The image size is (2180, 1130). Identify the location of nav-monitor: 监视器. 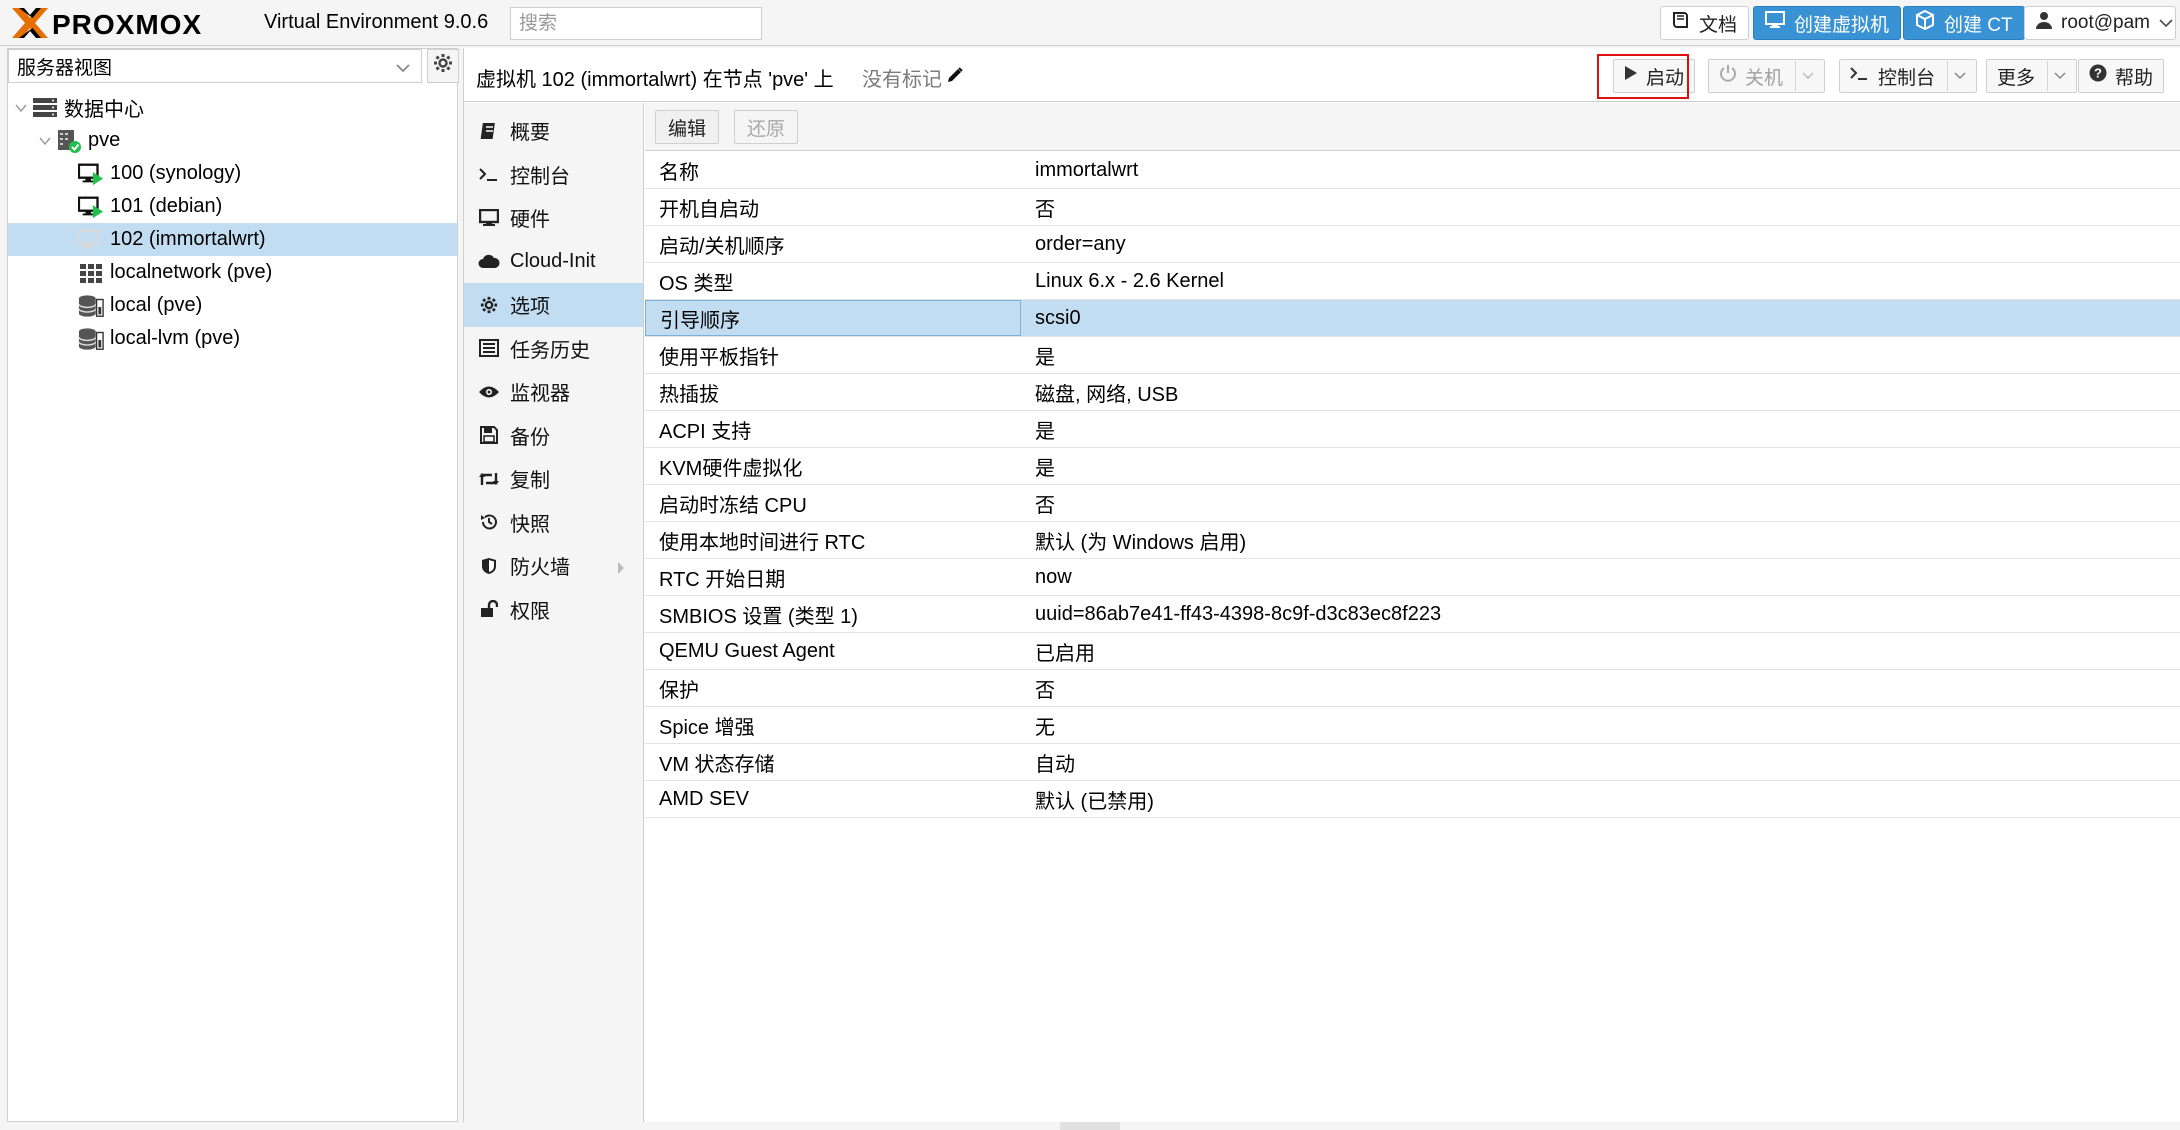
(553, 392).